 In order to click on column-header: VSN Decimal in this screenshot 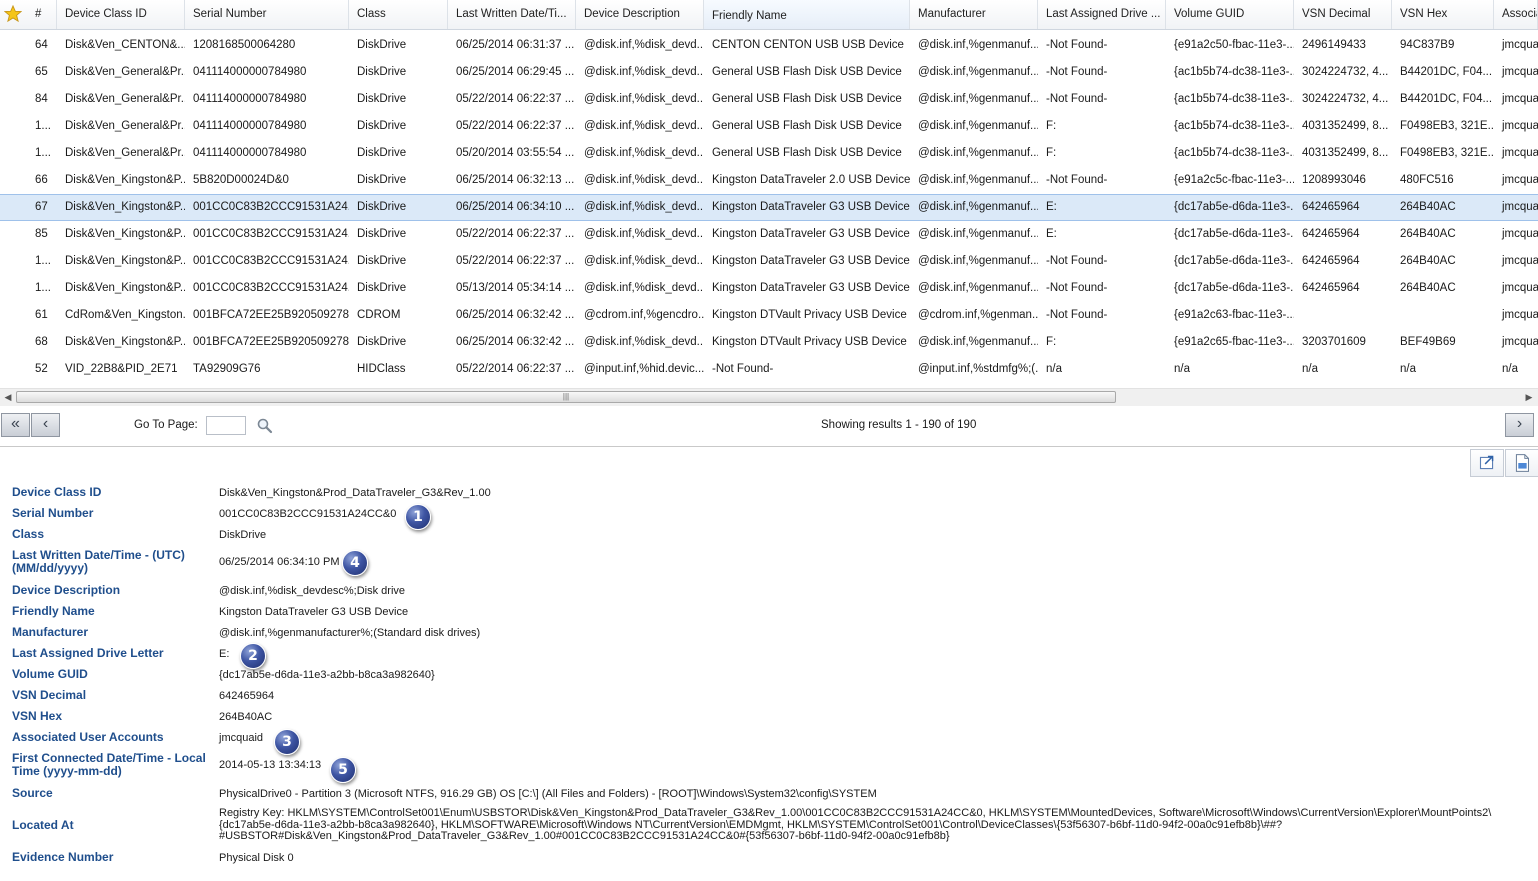, I will do `click(1343, 14)`.